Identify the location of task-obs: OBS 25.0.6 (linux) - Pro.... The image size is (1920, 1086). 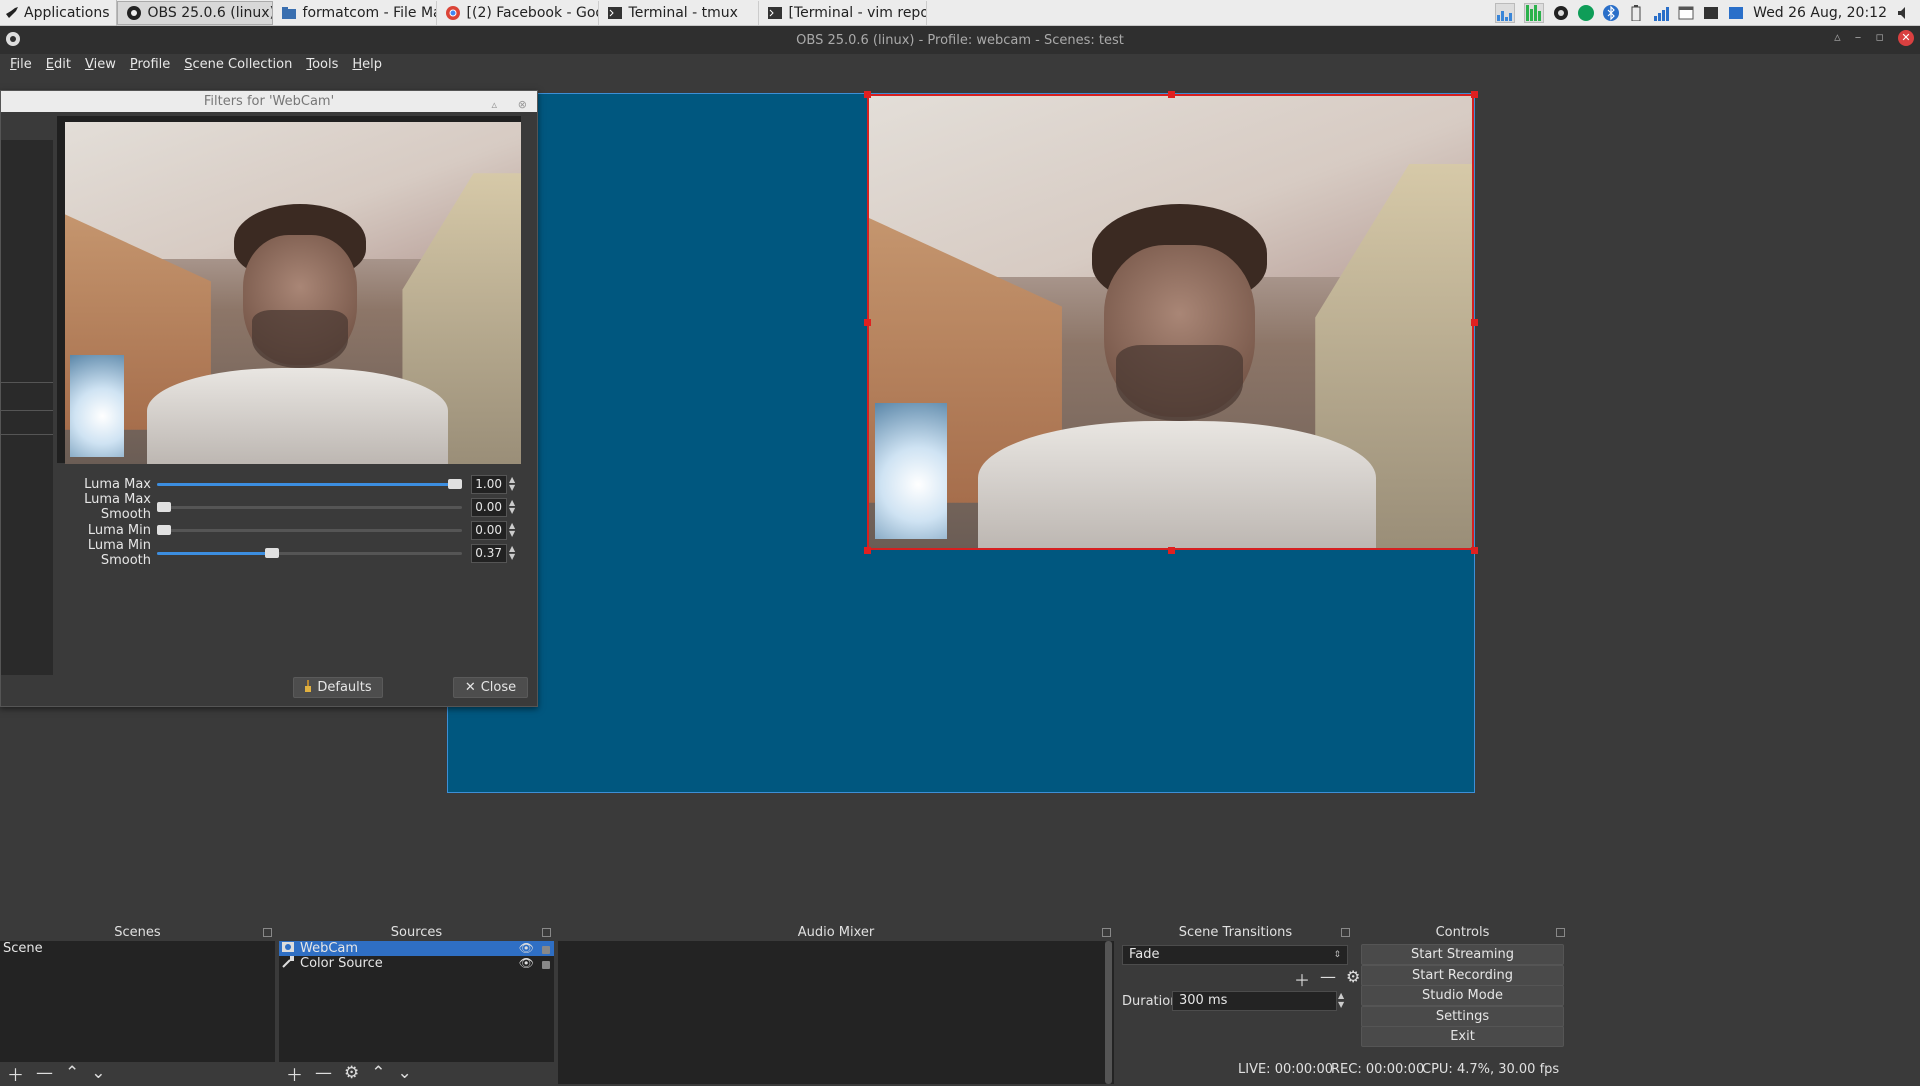
(194, 12).